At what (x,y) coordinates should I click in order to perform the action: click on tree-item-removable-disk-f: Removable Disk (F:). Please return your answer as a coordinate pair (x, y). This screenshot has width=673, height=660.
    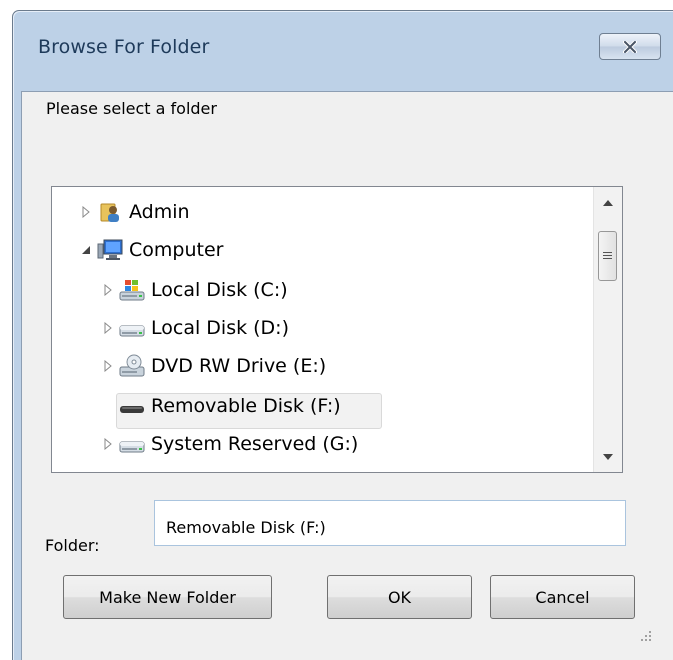
    Looking at the image, I should click on (230, 406).